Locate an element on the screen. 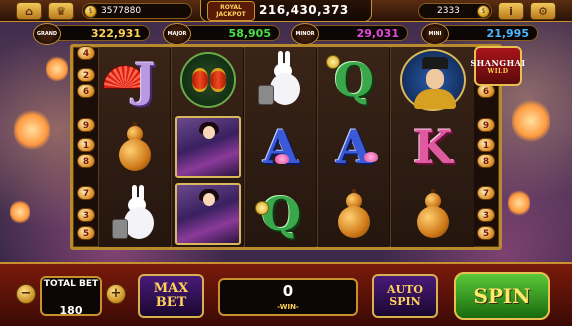 This screenshot has width=572, height=326. auto-spin-label: AUTO SPIN is located at coordinates (405, 295).